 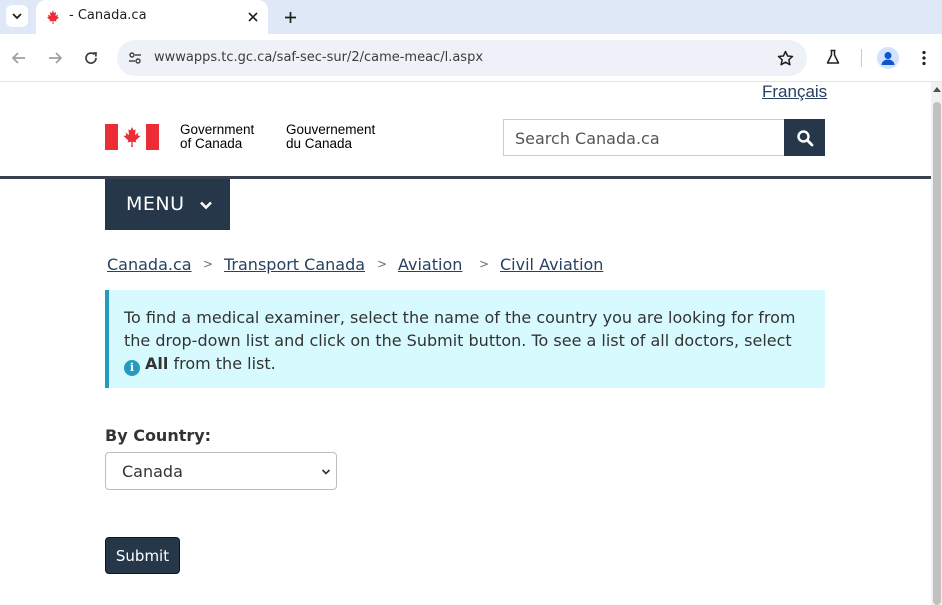 I want to click on signature-fr-line1: Gouvernement, so click(x=331, y=129).